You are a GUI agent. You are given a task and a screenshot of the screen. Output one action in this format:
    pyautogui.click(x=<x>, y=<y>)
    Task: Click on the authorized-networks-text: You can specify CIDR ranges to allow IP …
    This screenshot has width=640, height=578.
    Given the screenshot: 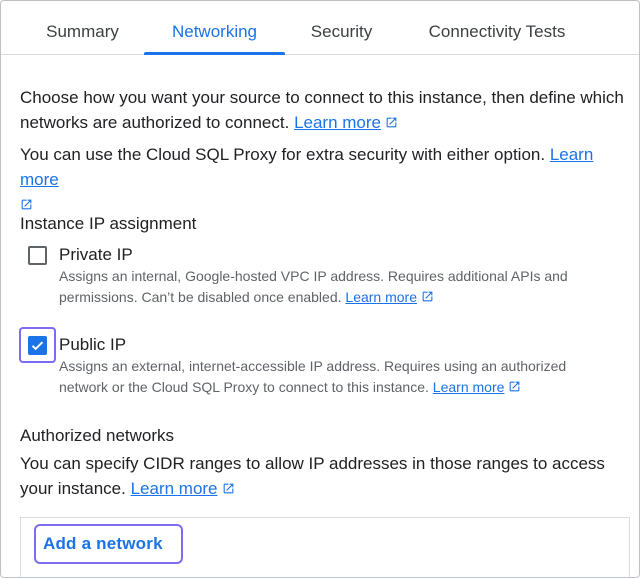 What is the action you would take?
    pyautogui.click(x=312, y=476)
    